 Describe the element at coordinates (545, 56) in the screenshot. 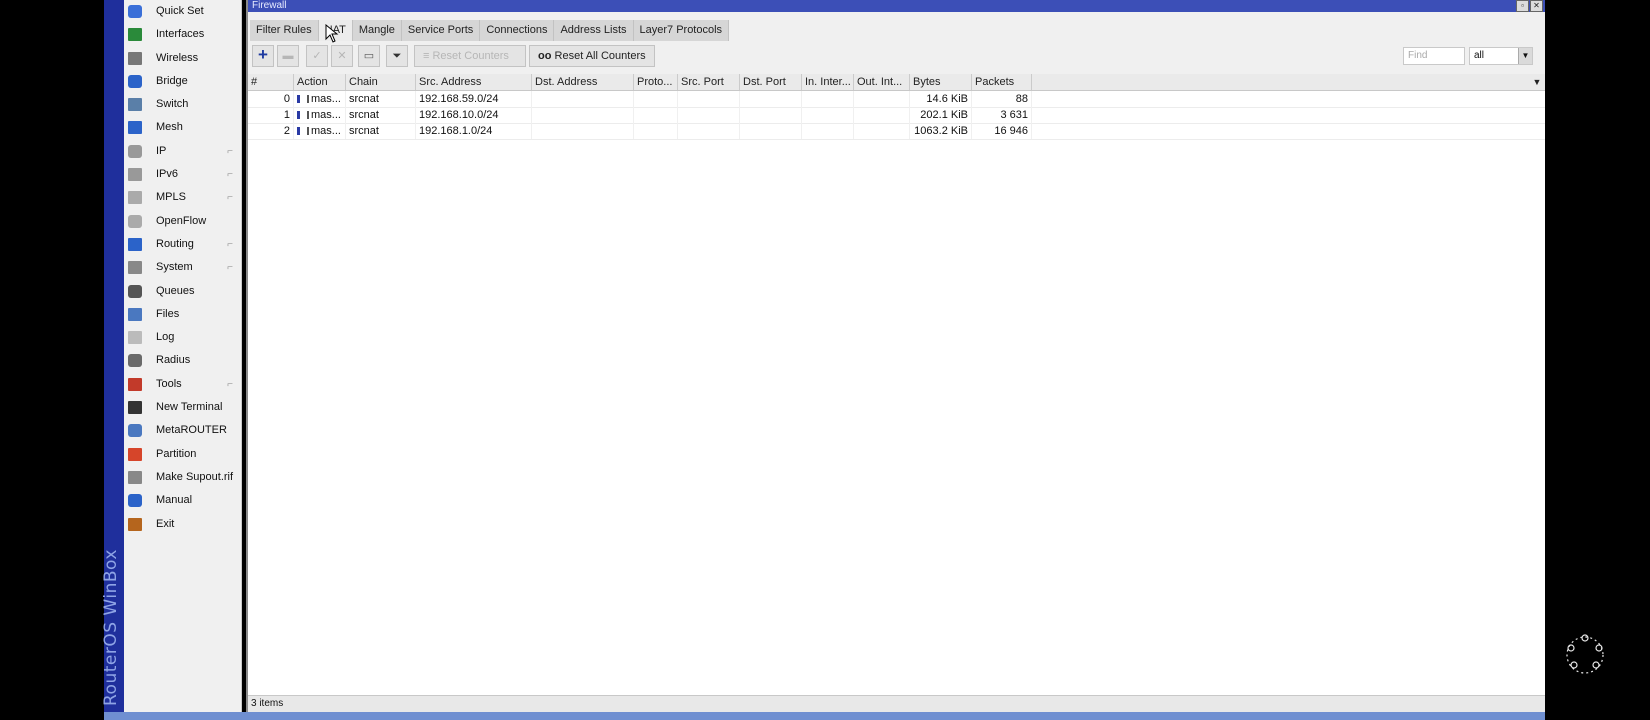

I see `reset-all-icon: oo` at that location.